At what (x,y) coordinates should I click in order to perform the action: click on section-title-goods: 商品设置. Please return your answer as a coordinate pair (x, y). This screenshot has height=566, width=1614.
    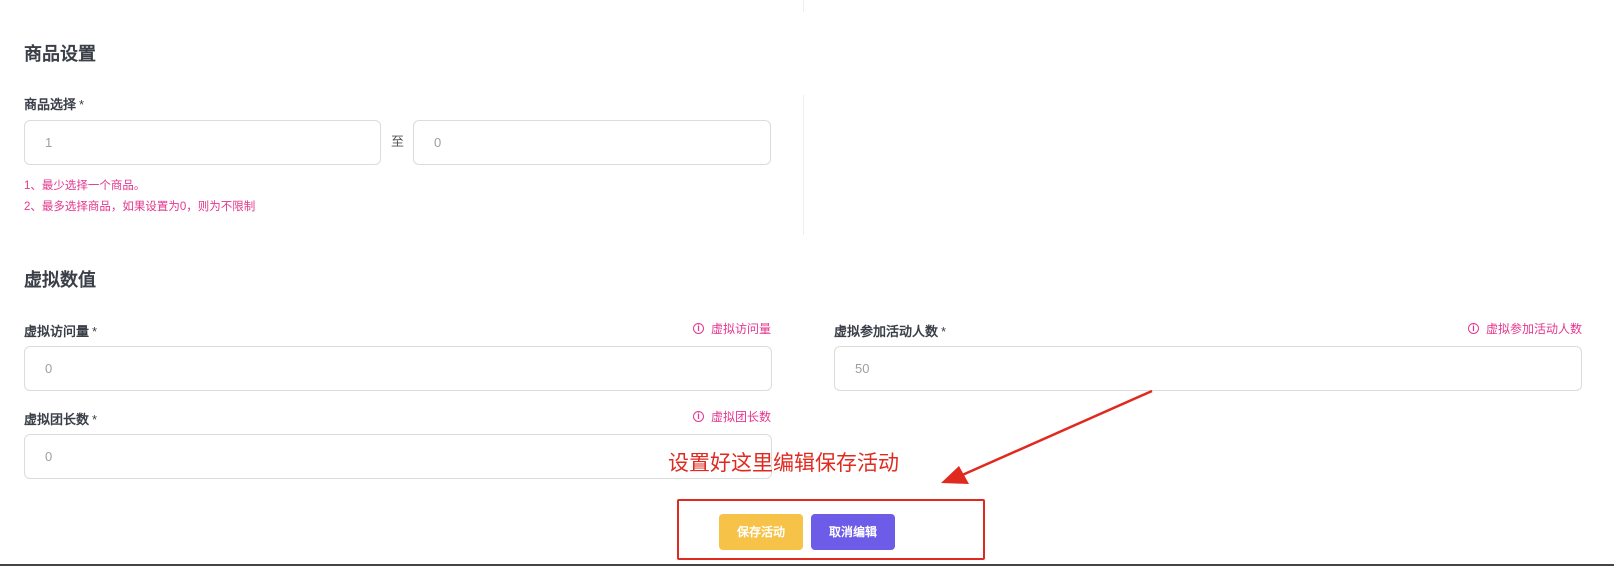
    Looking at the image, I should click on (60, 54).